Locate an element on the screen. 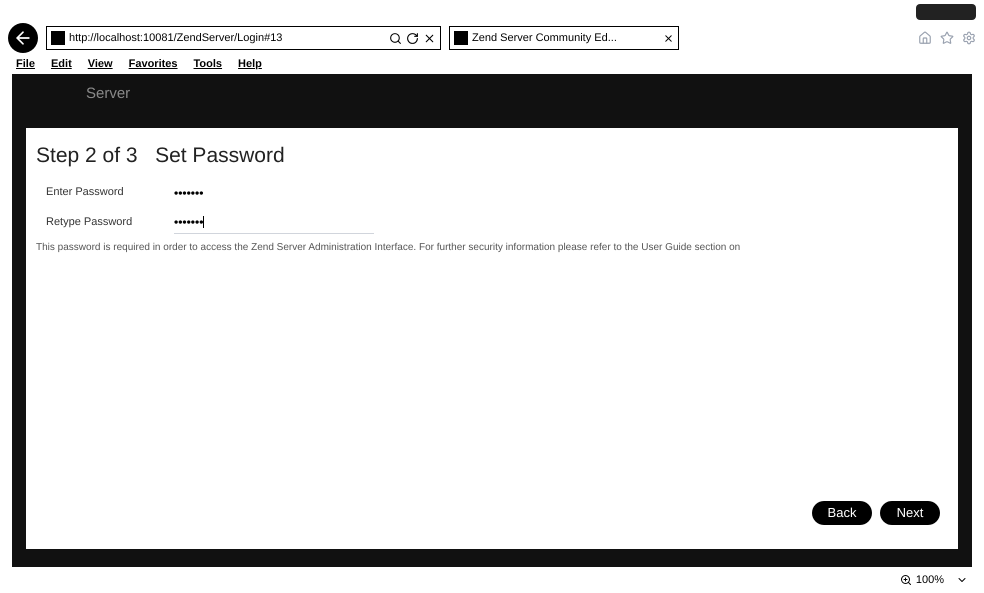 The width and height of the screenshot is (984, 593). logo-text: Server is located at coordinates (108, 94).